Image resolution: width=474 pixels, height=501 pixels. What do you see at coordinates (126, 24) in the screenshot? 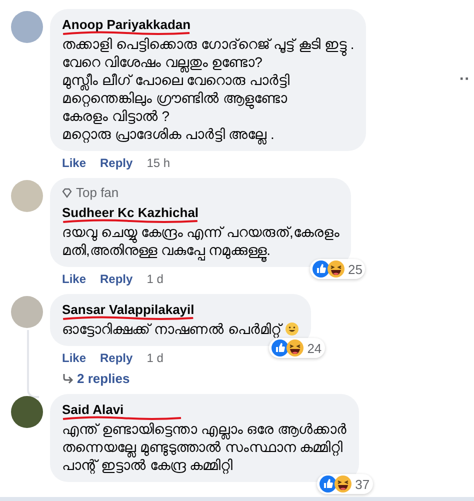
I see `author-name-link: Anoop Pariyakkadan` at bounding box center [126, 24].